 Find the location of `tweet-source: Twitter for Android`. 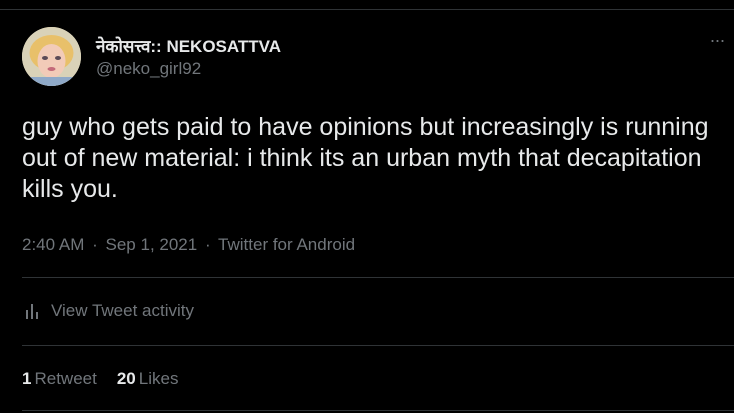

tweet-source: Twitter for Android is located at coordinates (286, 244).